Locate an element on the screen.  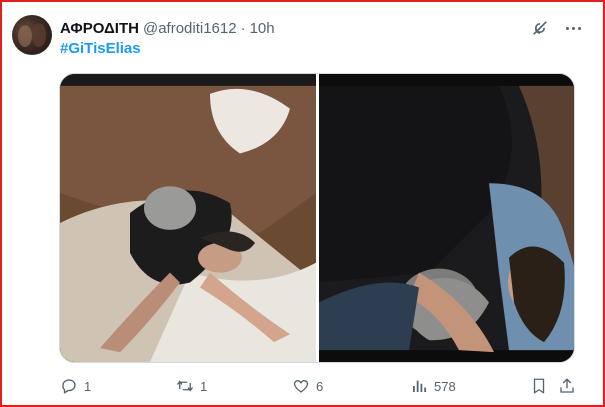
like-button: 6 is located at coordinates (307, 386).